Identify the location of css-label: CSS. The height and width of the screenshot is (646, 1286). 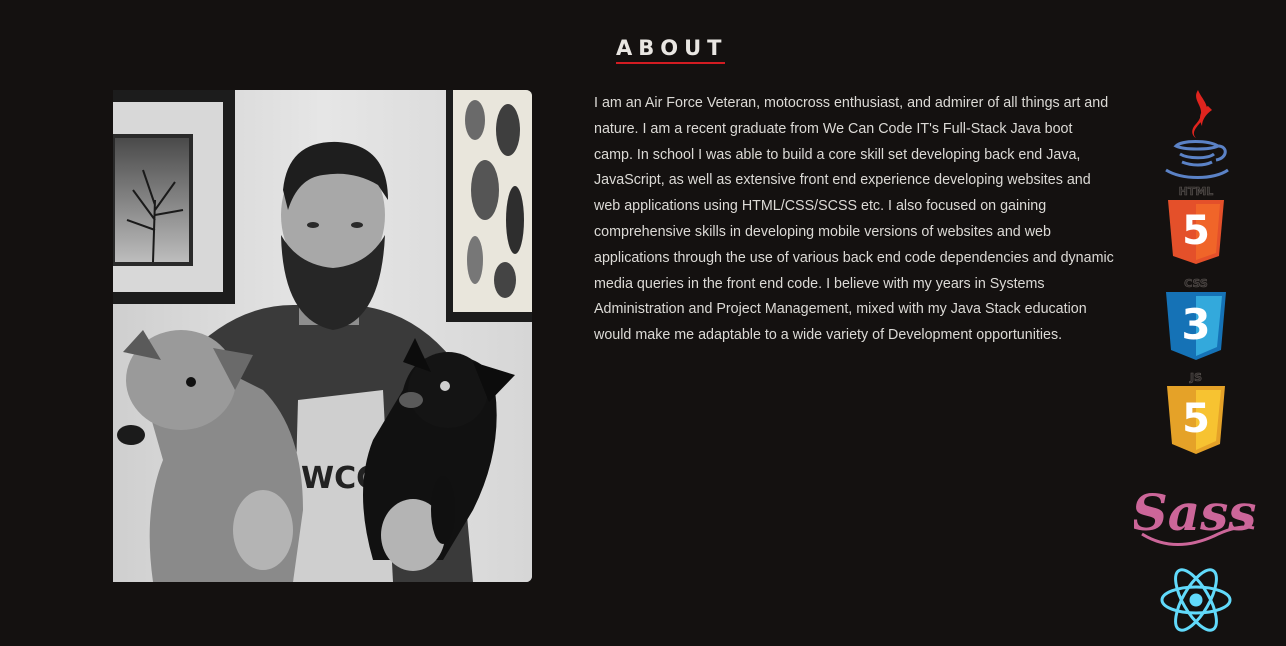
(1196, 283).